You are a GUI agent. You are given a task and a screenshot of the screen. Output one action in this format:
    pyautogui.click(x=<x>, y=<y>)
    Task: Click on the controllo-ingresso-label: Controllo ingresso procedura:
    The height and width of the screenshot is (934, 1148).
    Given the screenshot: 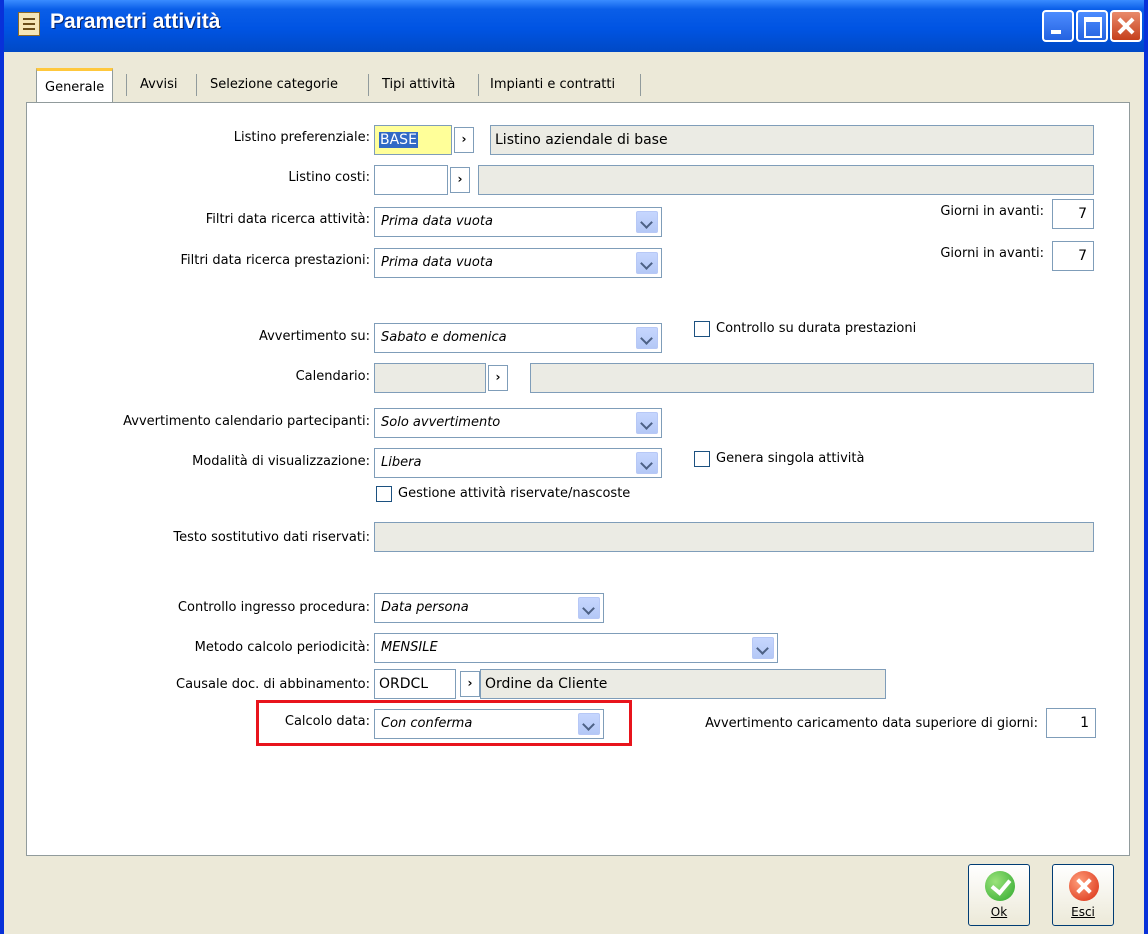 What is the action you would take?
    pyautogui.click(x=273, y=607)
    